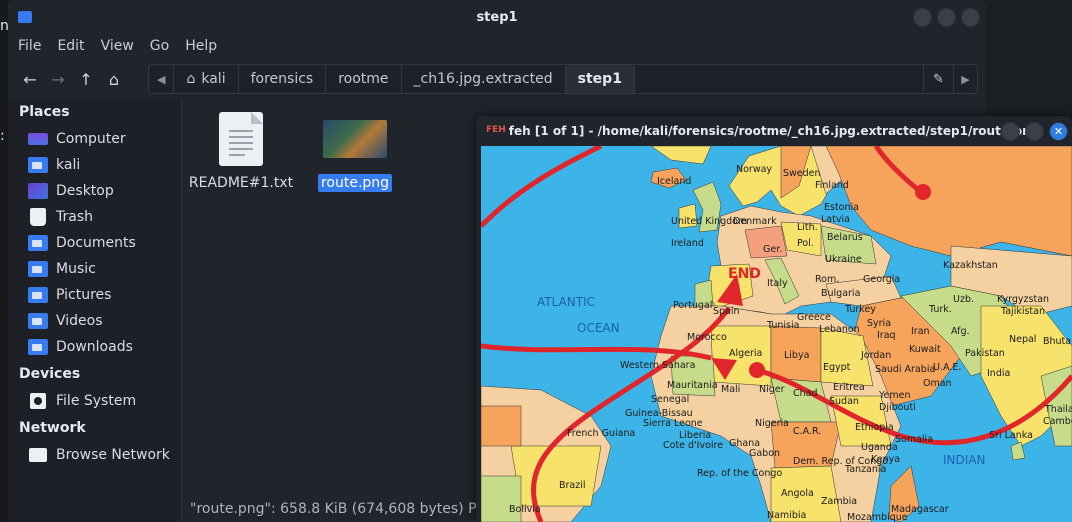 The width and height of the screenshot is (1072, 522). Describe the element at coordinates (1011, 435) in the screenshot. I see `map-place-label: Sri Lanka` at that location.